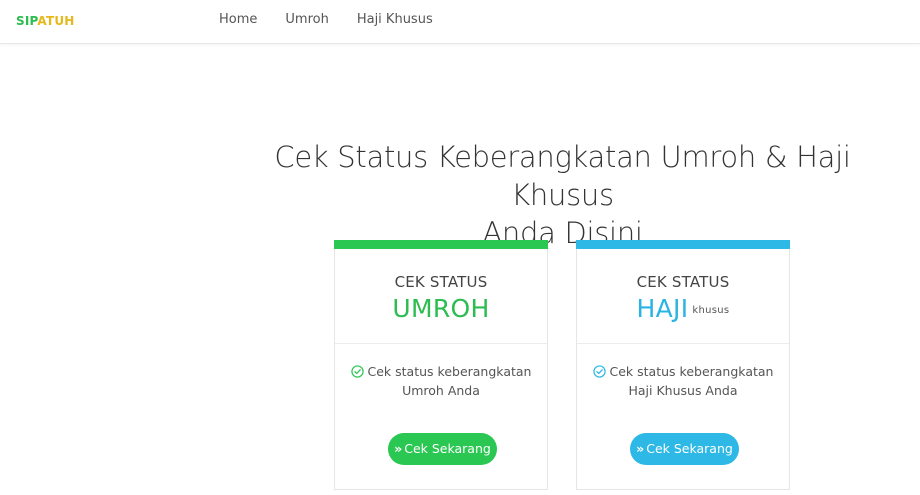  Describe the element at coordinates (441, 244) in the screenshot. I see `umroh-card-accent-bar` at that location.